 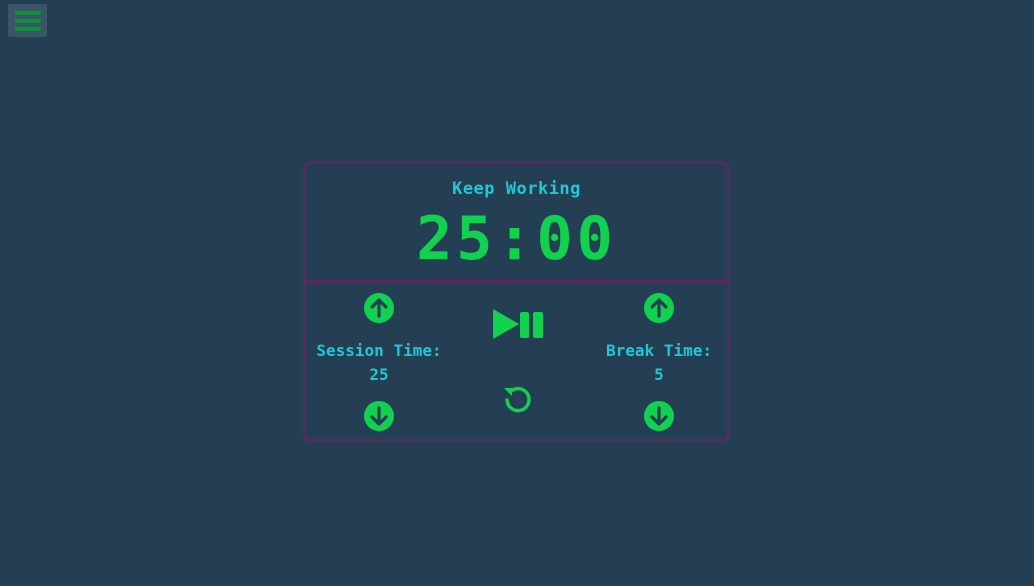 I want to click on timer-controls: Session Time: 25 Break Time: 5, so click(x=516, y=361).